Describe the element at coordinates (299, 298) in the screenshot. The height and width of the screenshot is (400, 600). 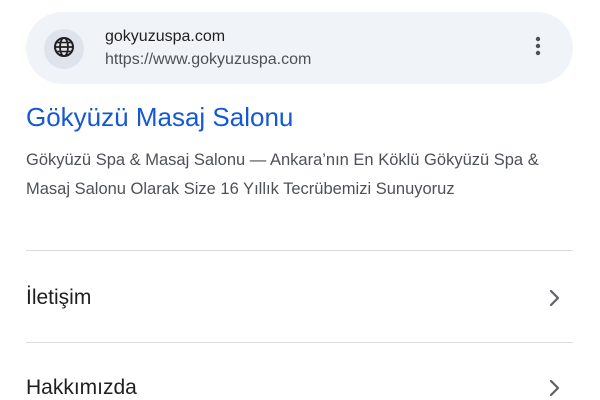
I see `sitelink-iletisim: İletişim` at that location.